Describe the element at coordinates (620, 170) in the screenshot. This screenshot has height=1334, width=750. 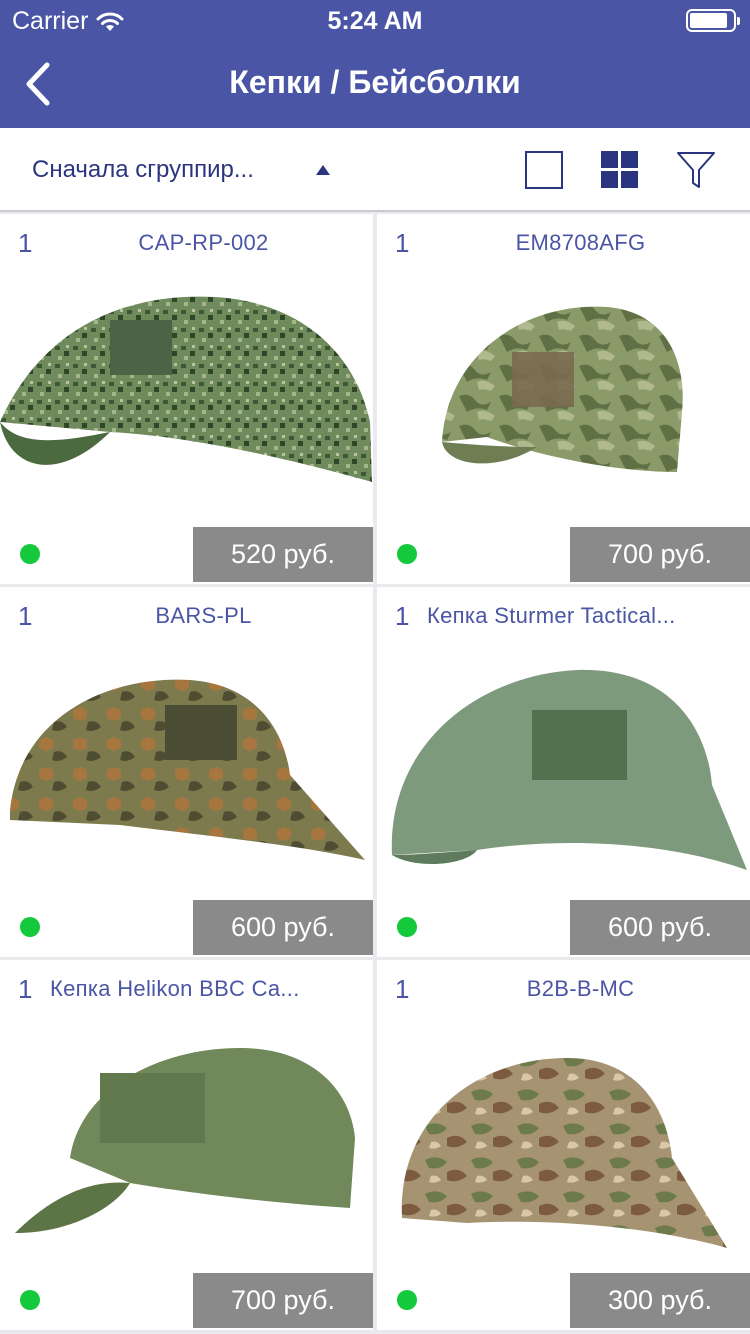
I see `grid-view-icon` at that location.